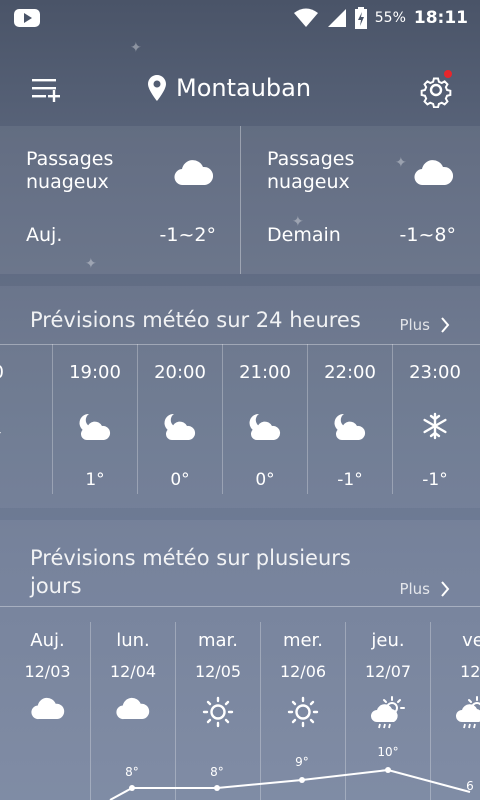  What do you see at coordinates (336, 18) in the screenshot?
I see `signal-icon` at bounding box center [336, 18].